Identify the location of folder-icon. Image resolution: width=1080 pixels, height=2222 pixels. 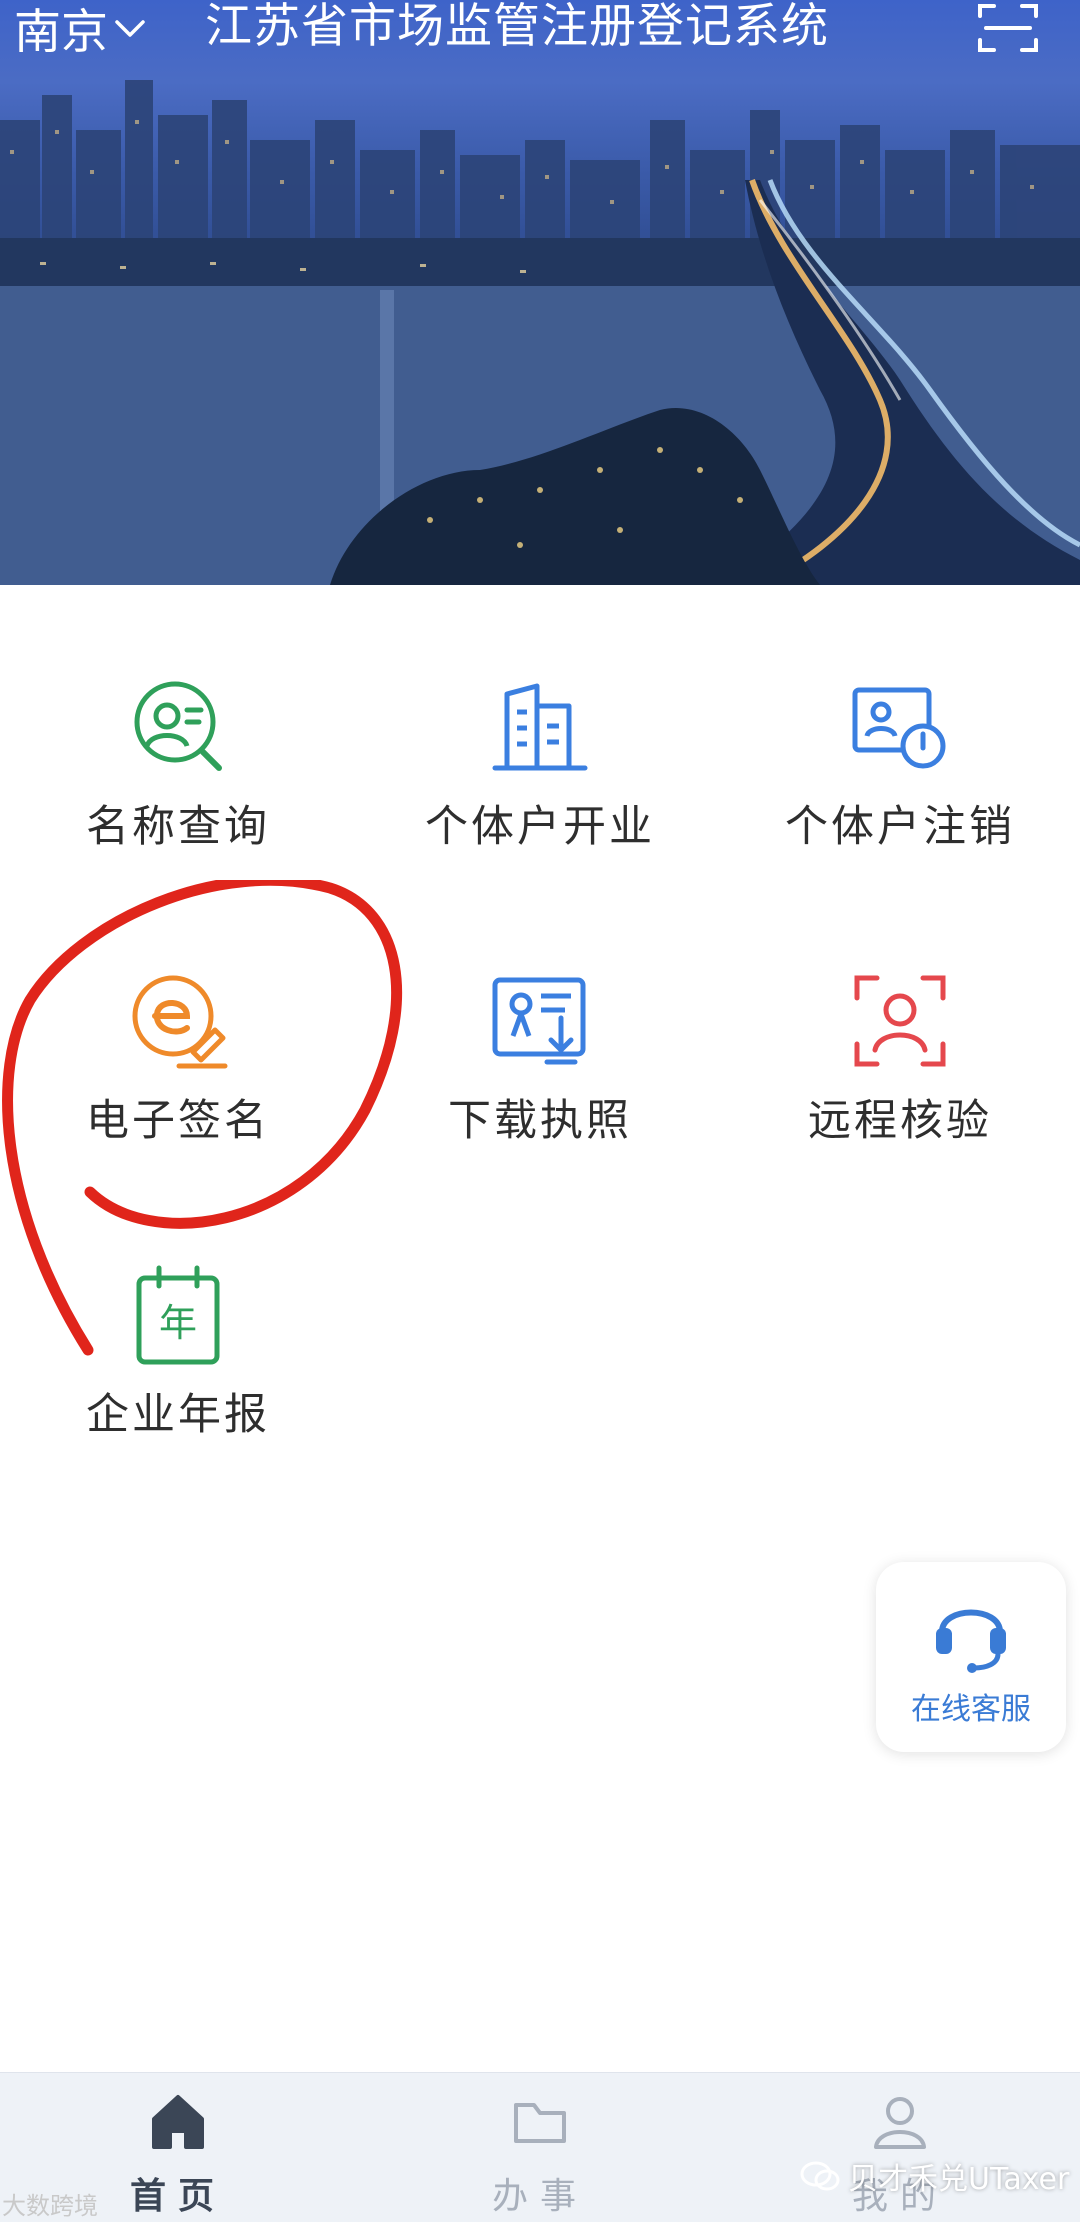
(540, 2123).